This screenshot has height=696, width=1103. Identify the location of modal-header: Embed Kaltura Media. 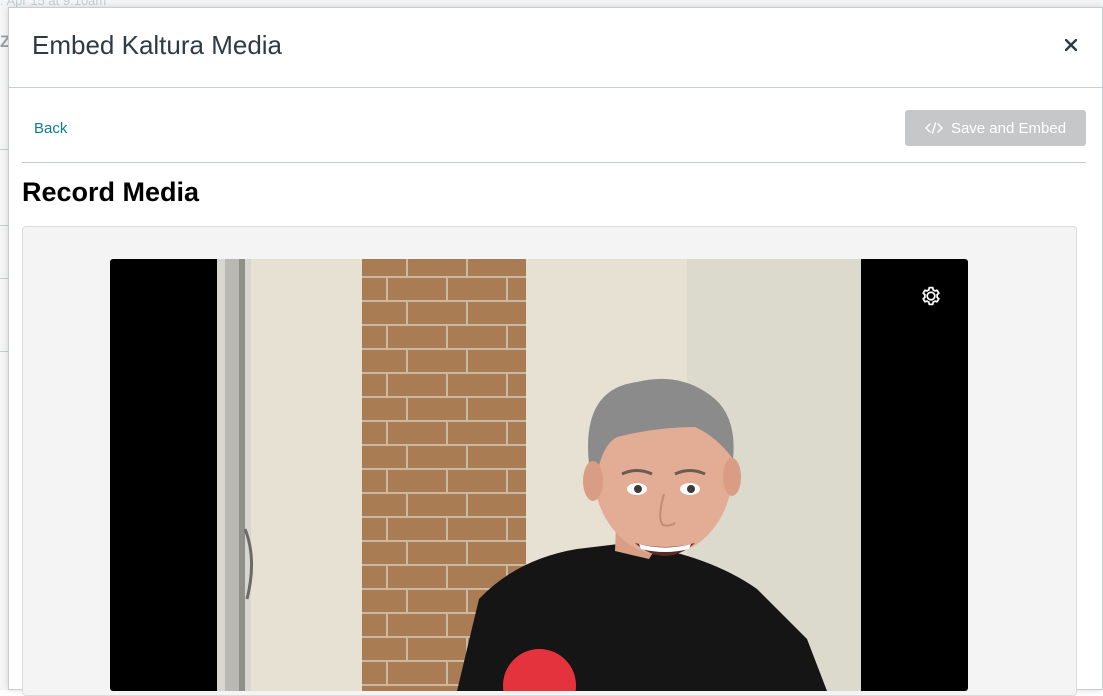
(555, 48).